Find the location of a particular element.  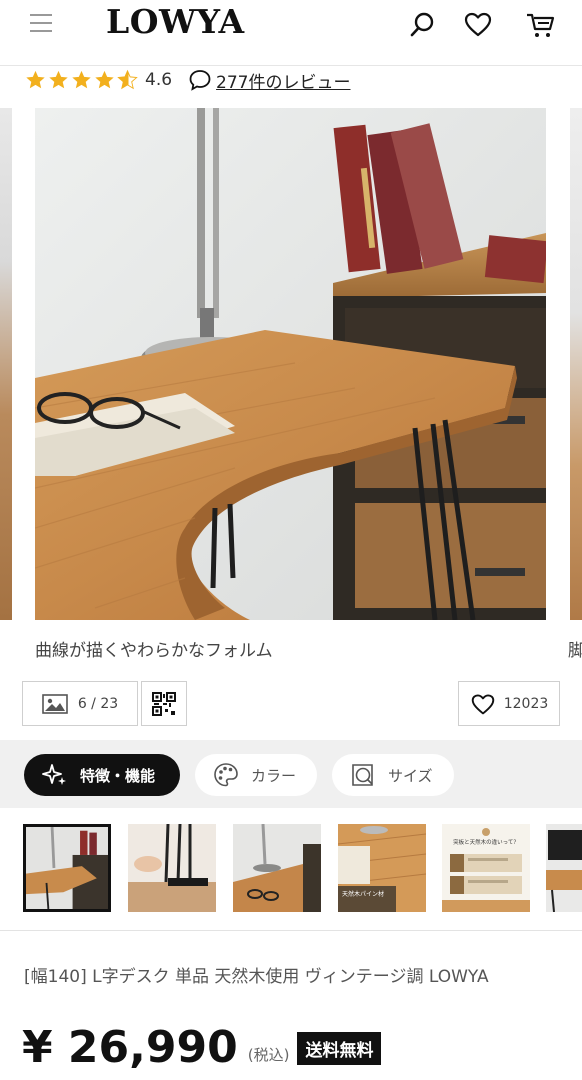

tab-label: カラー is located at coordinates (274, 775).